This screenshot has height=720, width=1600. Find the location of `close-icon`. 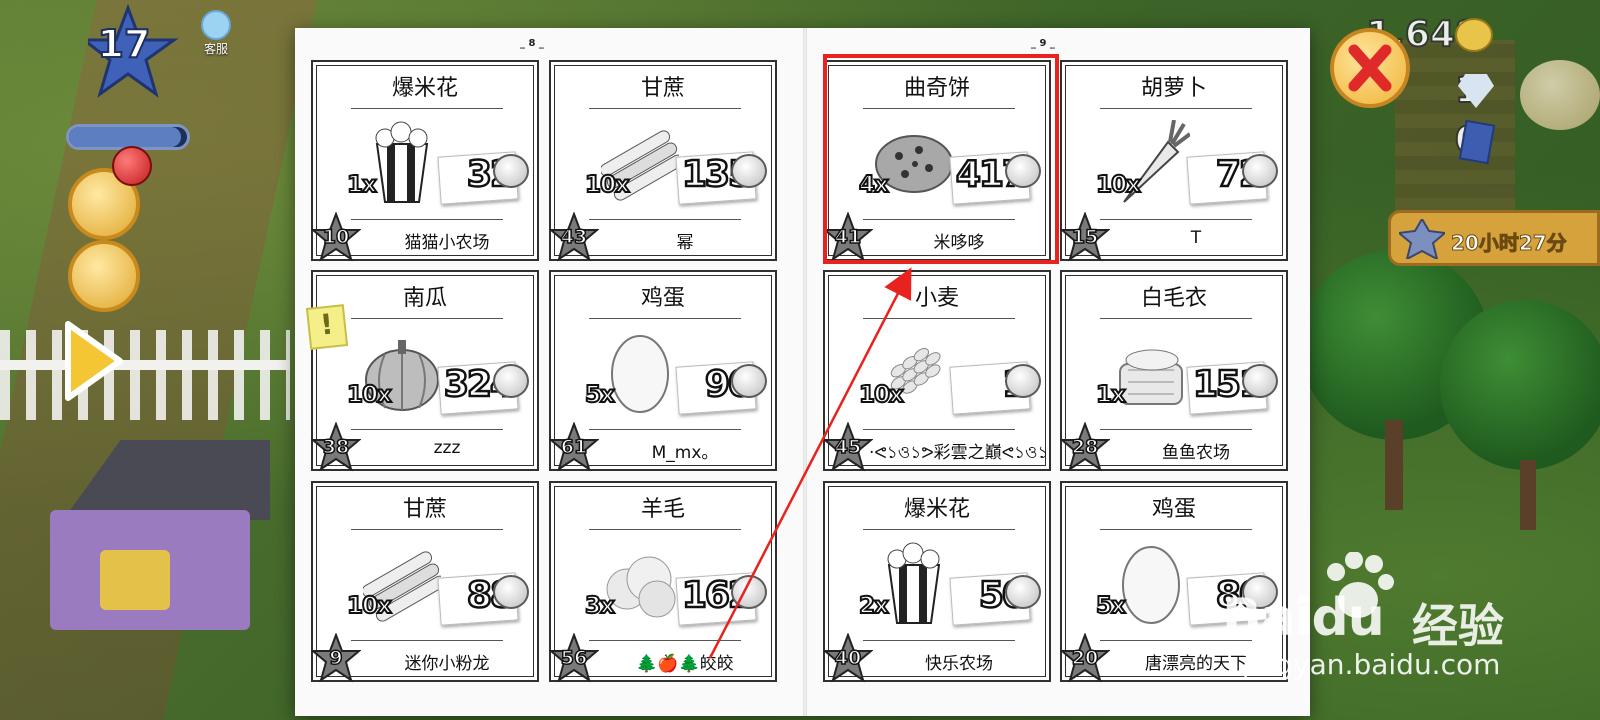

close-icon is located at coordinates (1370, 68).